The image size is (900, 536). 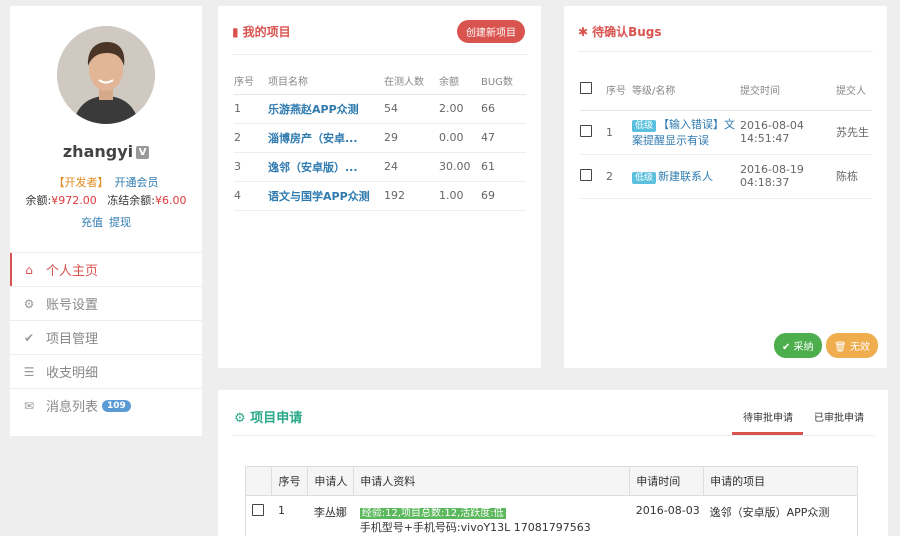 What do you see at coordinates (266, 32) in the screenshot?
I see `projects-title-text: 我的项目` at bounding box center [266, 32].